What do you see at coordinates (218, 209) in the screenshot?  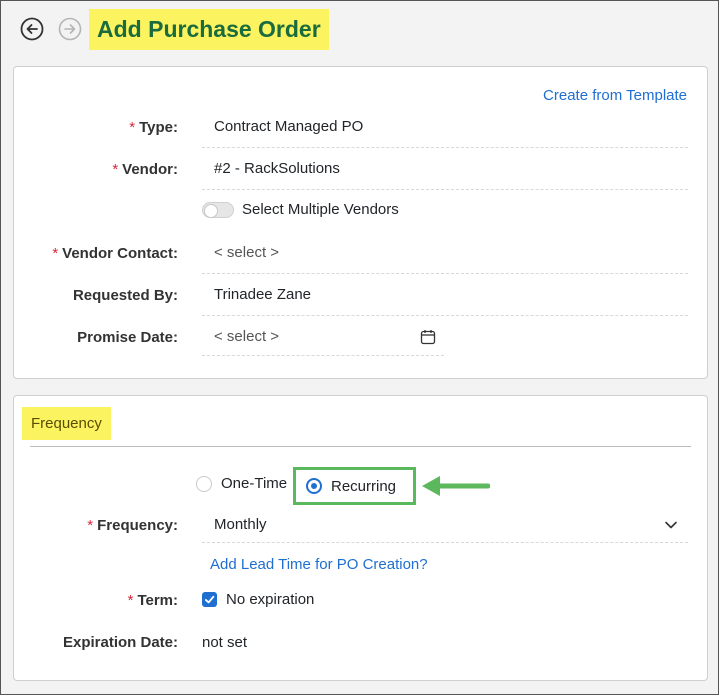 I see `multiple-vendors-toggle` at bounding box center [218, 209].